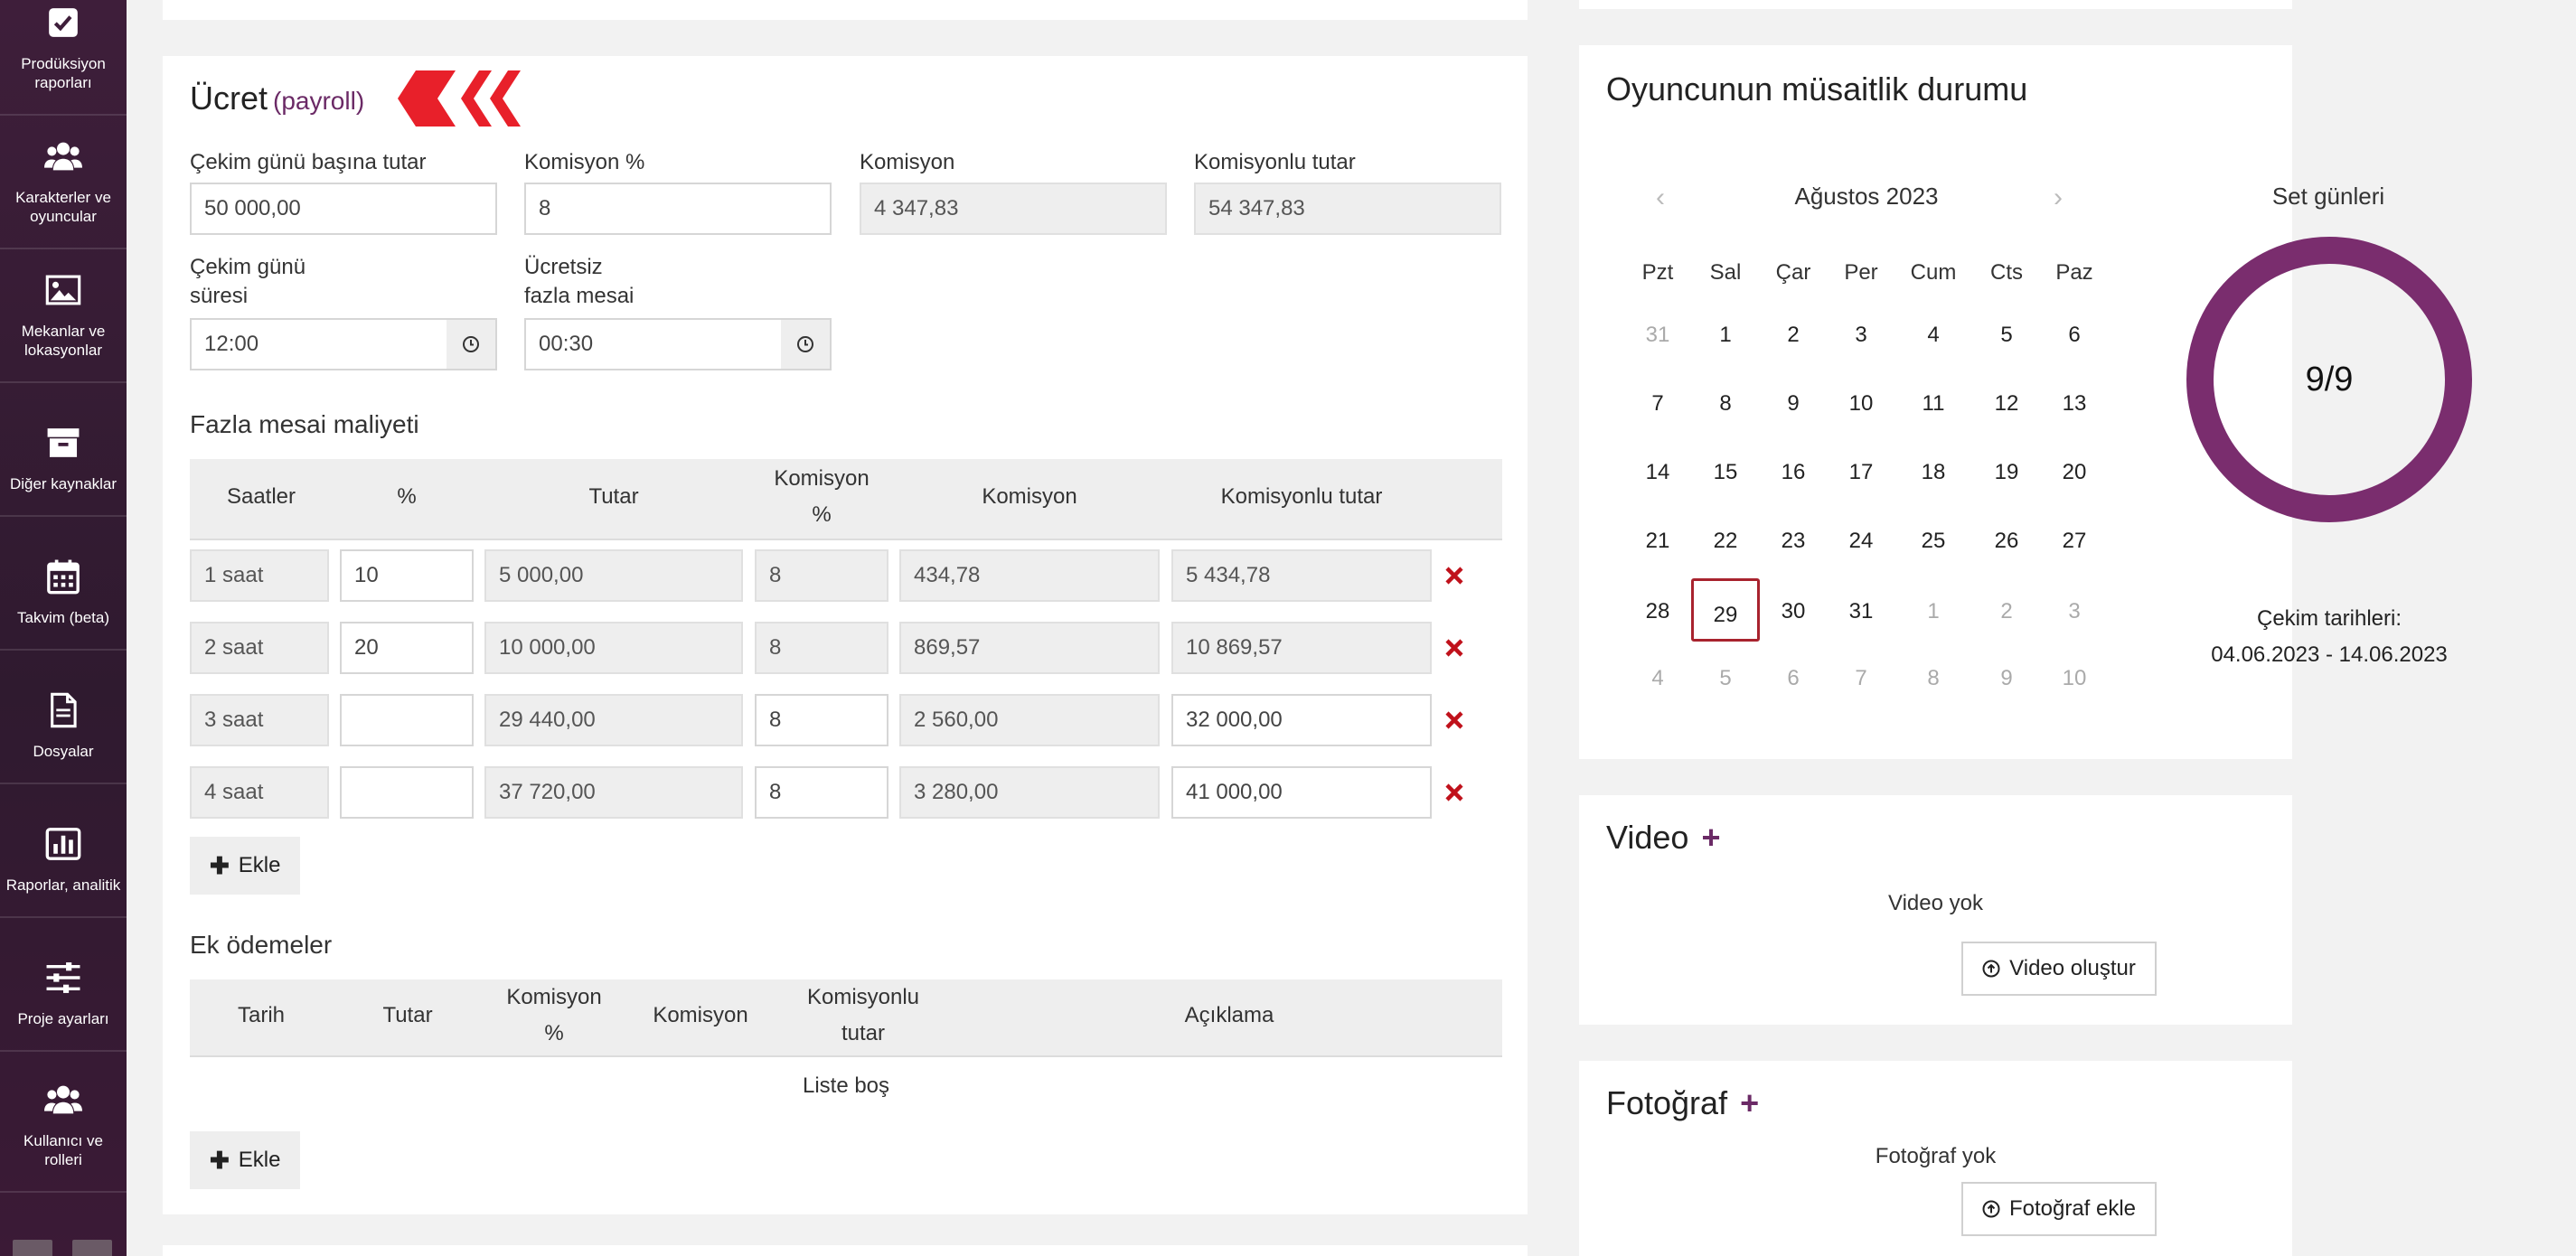  Describe the element at coordinates (63, 576) in the screenshot. I see `calendar-icon` at that location.